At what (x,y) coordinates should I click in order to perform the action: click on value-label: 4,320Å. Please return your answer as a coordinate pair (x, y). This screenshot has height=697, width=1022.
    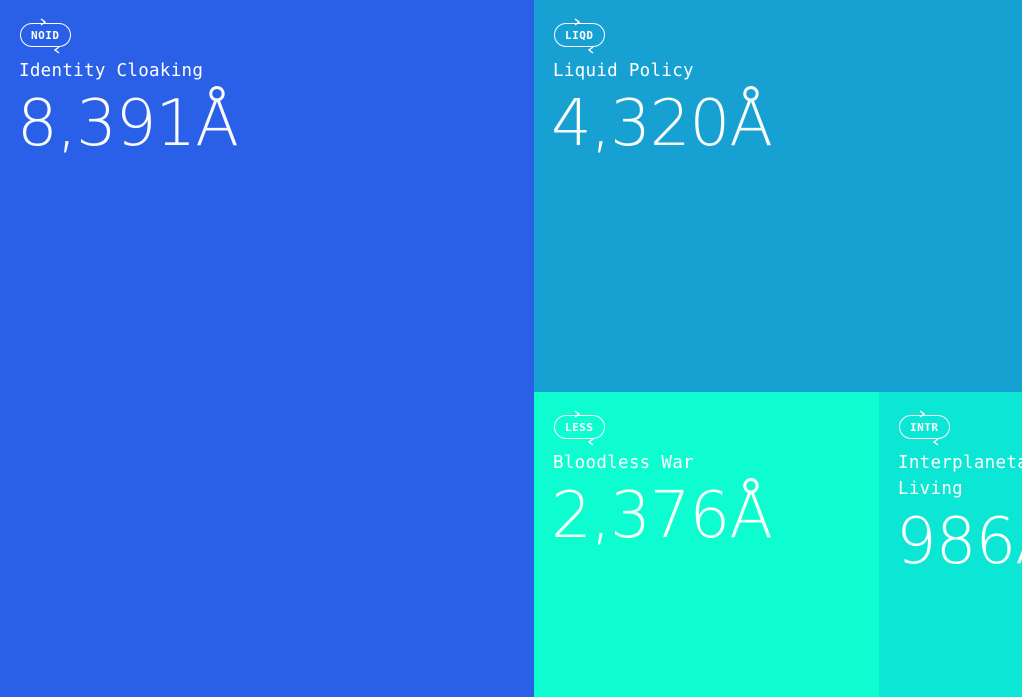
    Looking at the image, I should click on (662, 124).